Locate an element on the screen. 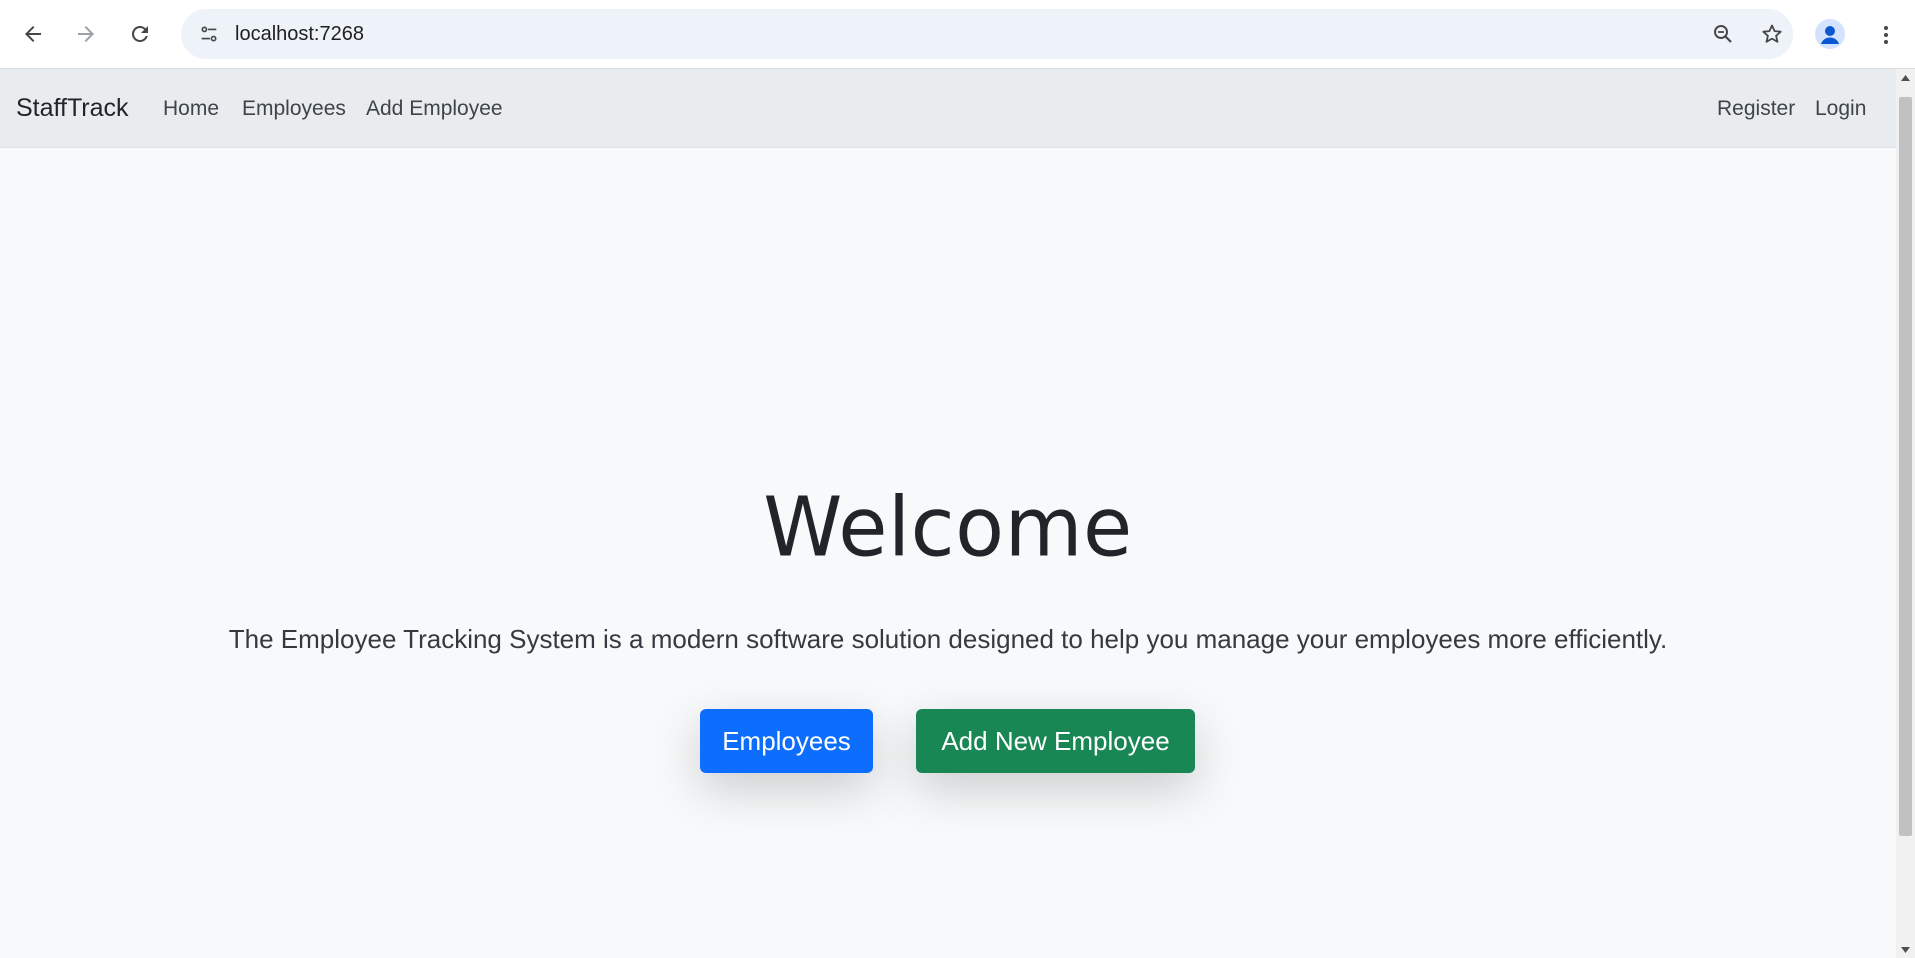 This screenshot has width=1915, height=958. triangle-down-icon is located at coordinates (1905, 949).